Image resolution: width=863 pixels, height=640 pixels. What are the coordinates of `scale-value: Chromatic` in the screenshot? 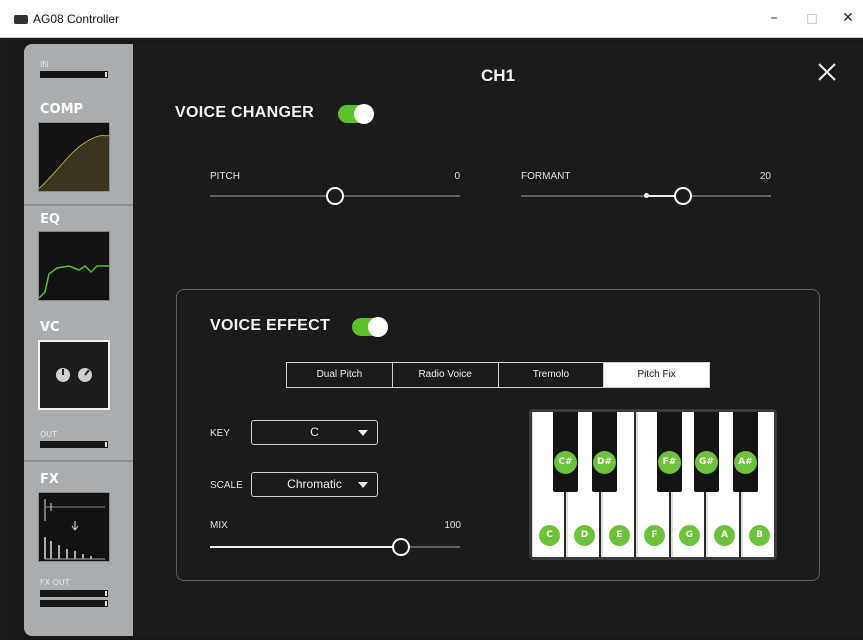 It's located at (314, 484).